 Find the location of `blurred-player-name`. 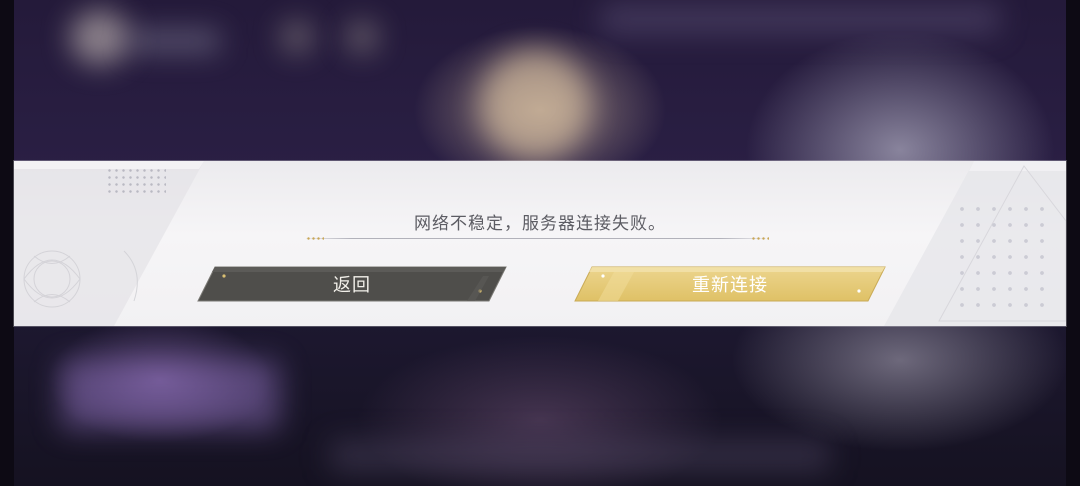

blurred-player-name is located at coordinates (175, 41).